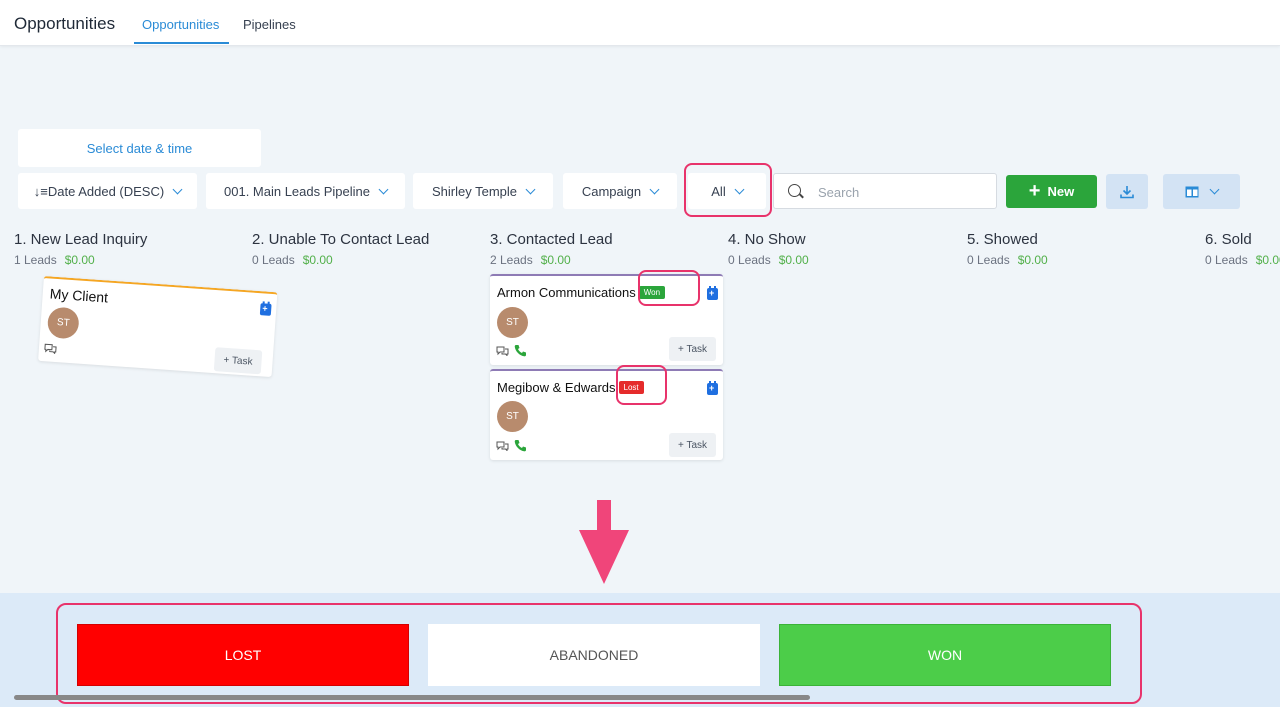 The height and width of the screenshot is (707, 1280). I want to click on lead-count: 2 Leads, so click(511, 260).